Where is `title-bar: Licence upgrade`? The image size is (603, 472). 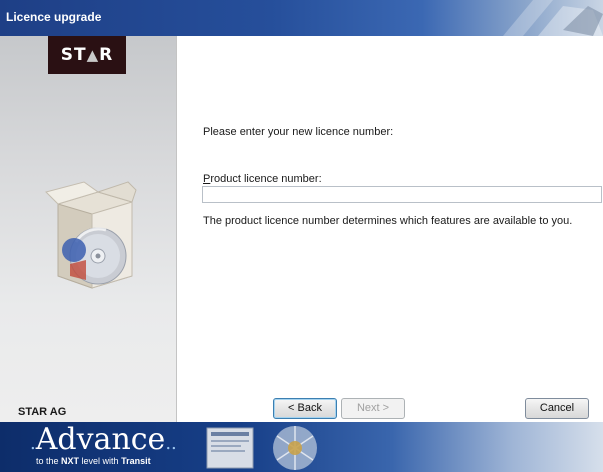
title-bar: Licence upgrade is located at coordinates (301, 18).